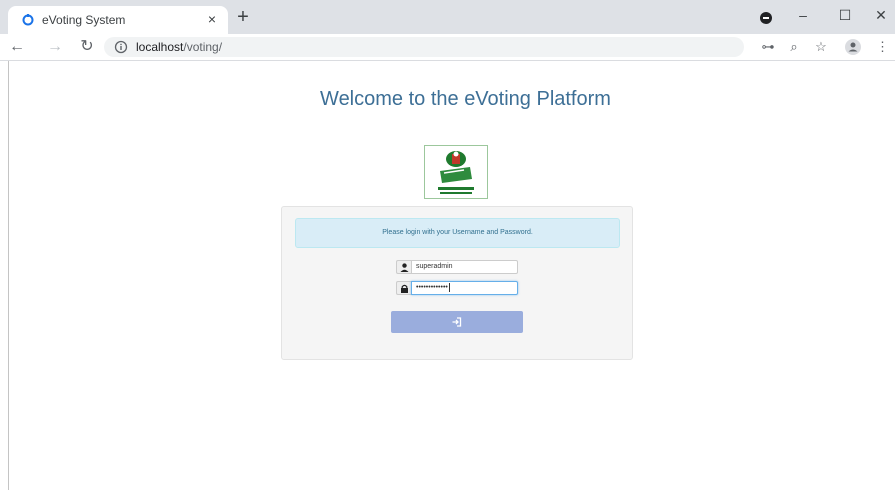 The width and height of the screenshot is (895, 490). What do you see at coordinates (403, 267) in the screenshot?
I see `user-icon` at bounding box center [403, 267].